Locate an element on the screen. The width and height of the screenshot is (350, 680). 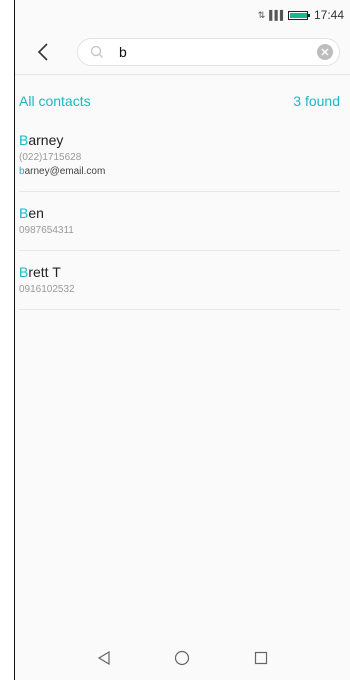
contact-name: Ben is located at coordinates (179, 213).